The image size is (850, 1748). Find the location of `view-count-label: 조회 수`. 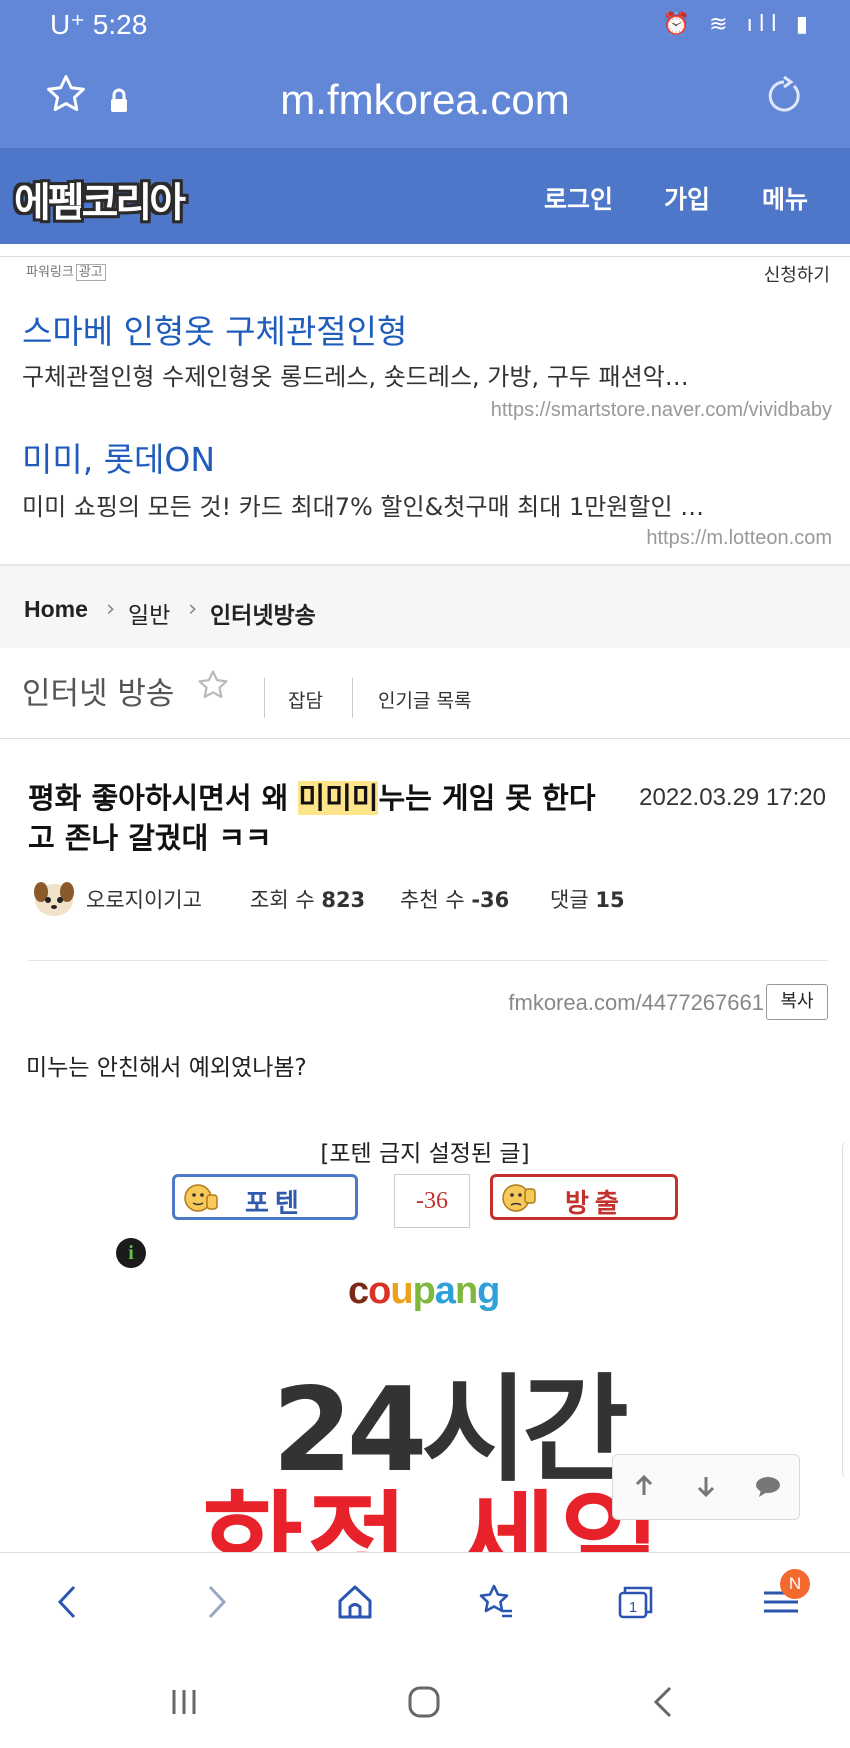

view-count-label: 조회 수 is located at coordinates (282, 900).